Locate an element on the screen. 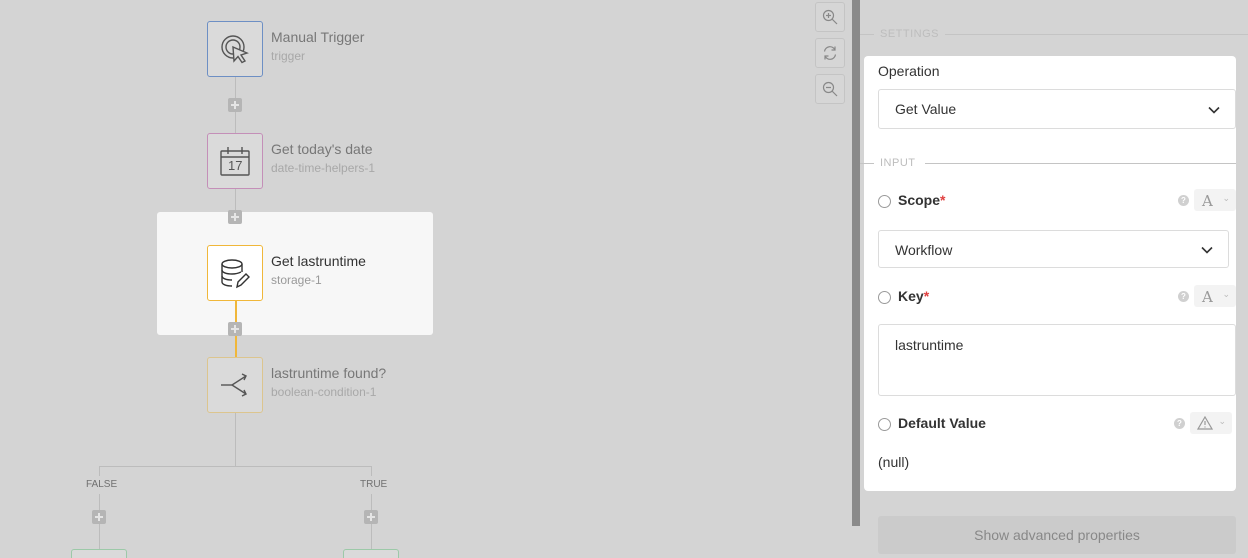 The height and width of the screenshot is (558, 1248). default-value-type-toggle: ⌄ is located at coordinates (1211, 423).